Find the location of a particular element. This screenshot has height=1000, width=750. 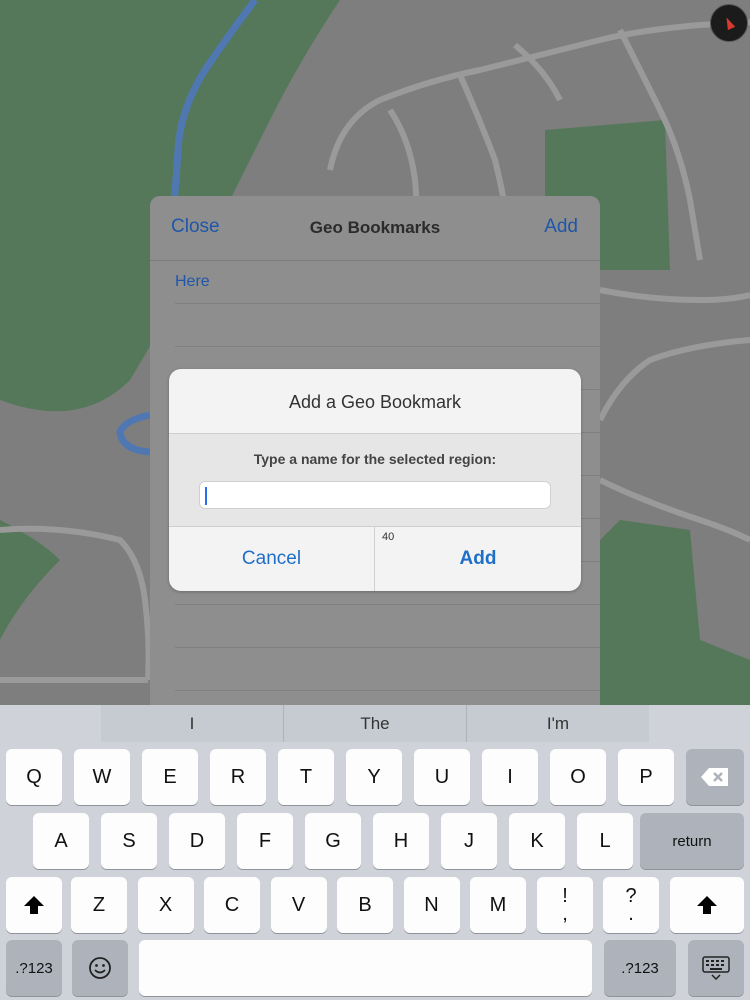

key-w: W is located at coordinates (102, 777).